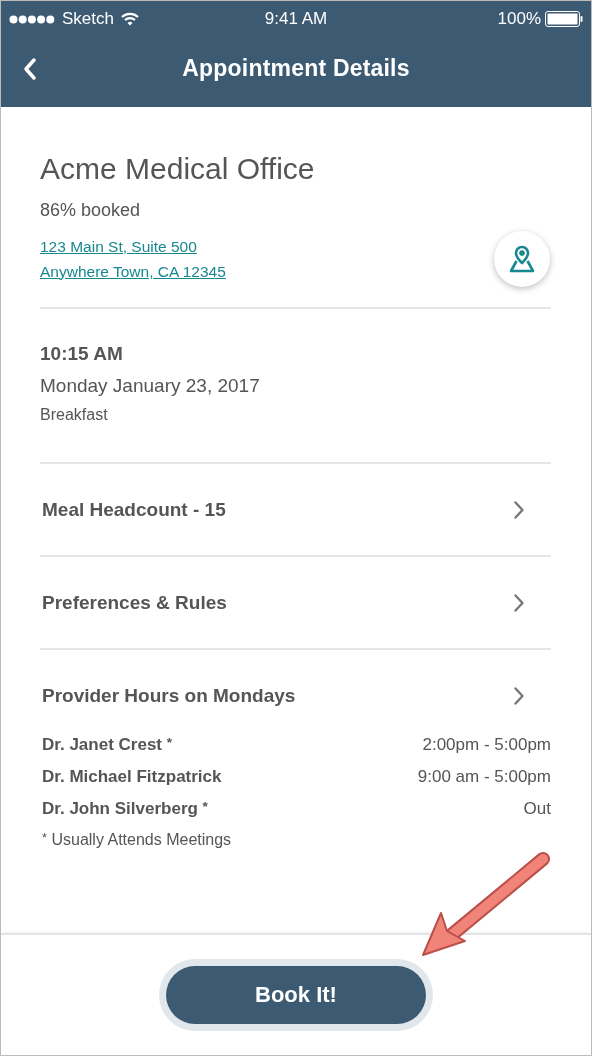 The image size is (592, 1056). Describe the element at coordinates (564, 19) in the screenshot. I see `battery-icon` at that location.